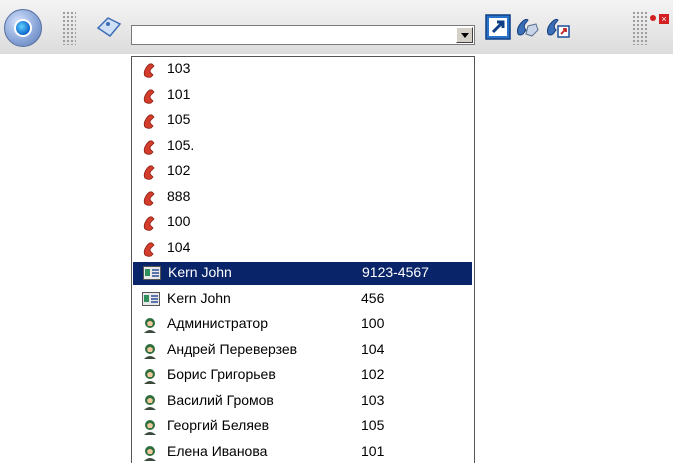  What do you see at coordinates (395, 272) in the screenshot?
I see `contact-number: 9123-4567` at bounding box center [395, 272].